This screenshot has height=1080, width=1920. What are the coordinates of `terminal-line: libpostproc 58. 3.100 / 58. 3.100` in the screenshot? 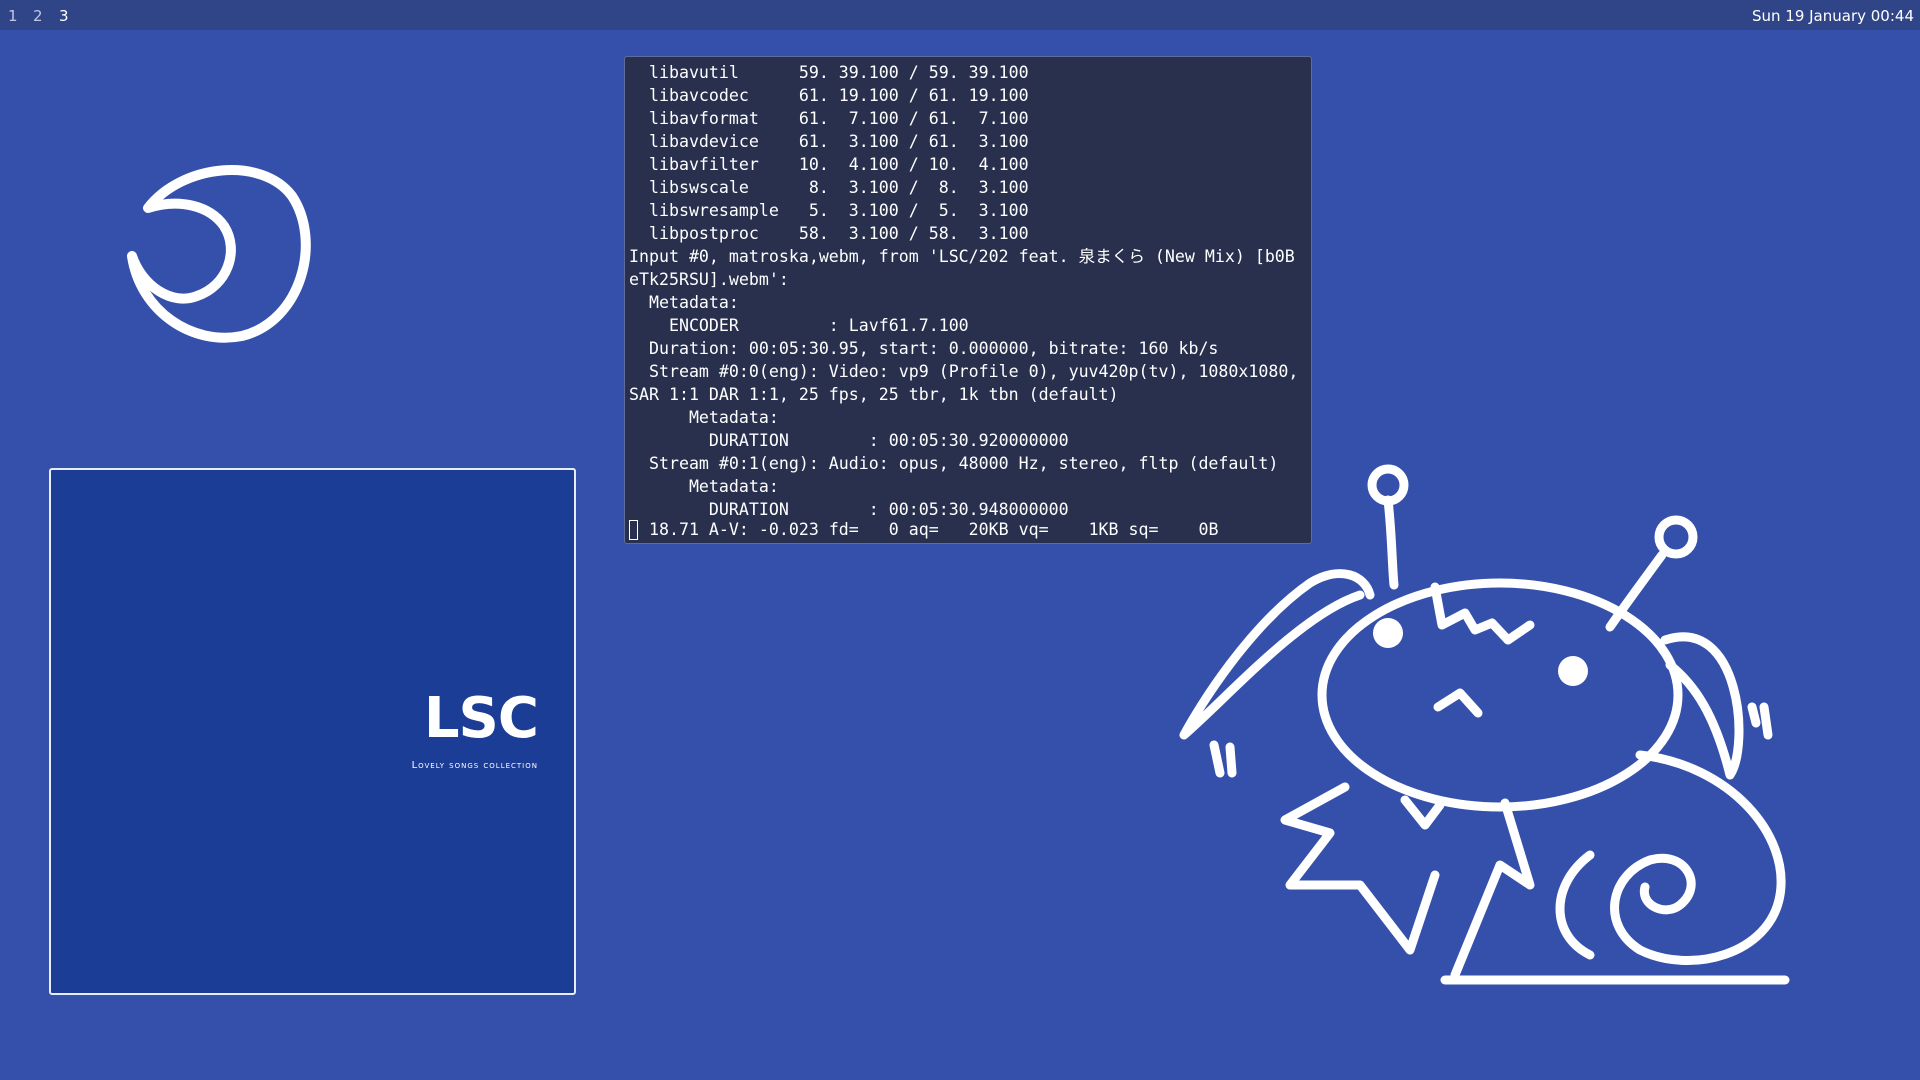 It's located at (829, 233).